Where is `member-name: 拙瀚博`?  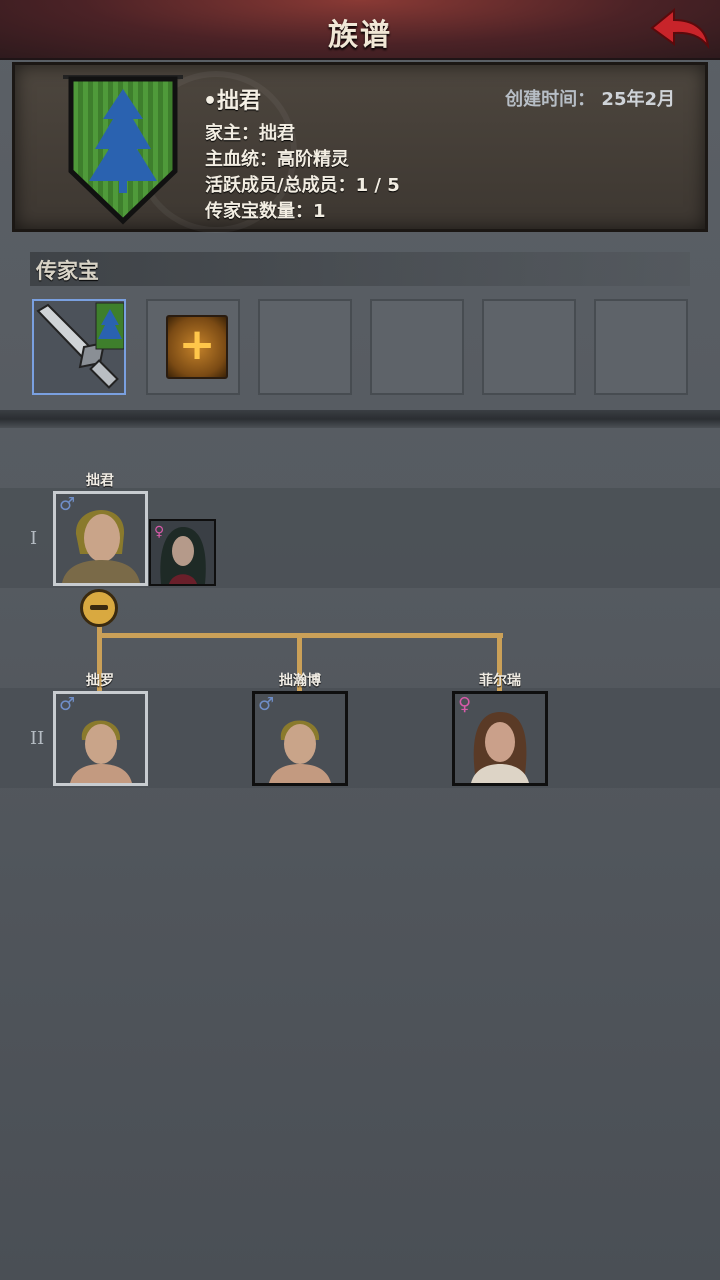
member-name: 拙瀚博 is located at coordinates (300, 681).